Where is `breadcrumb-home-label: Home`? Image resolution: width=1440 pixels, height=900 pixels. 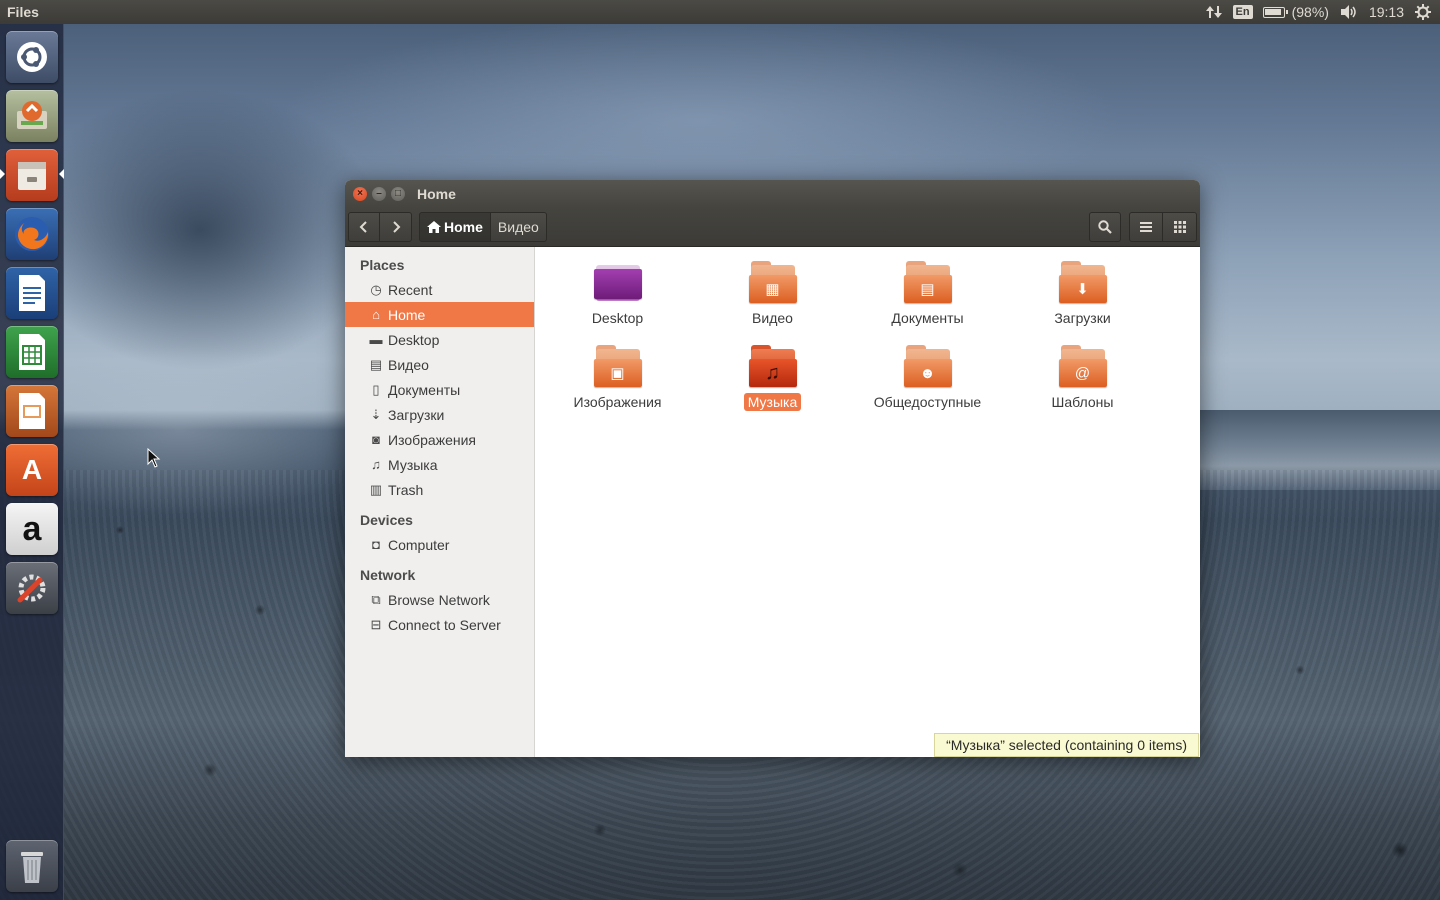 breadcrumb-home-label: Home is located at coordinates (463, 227).